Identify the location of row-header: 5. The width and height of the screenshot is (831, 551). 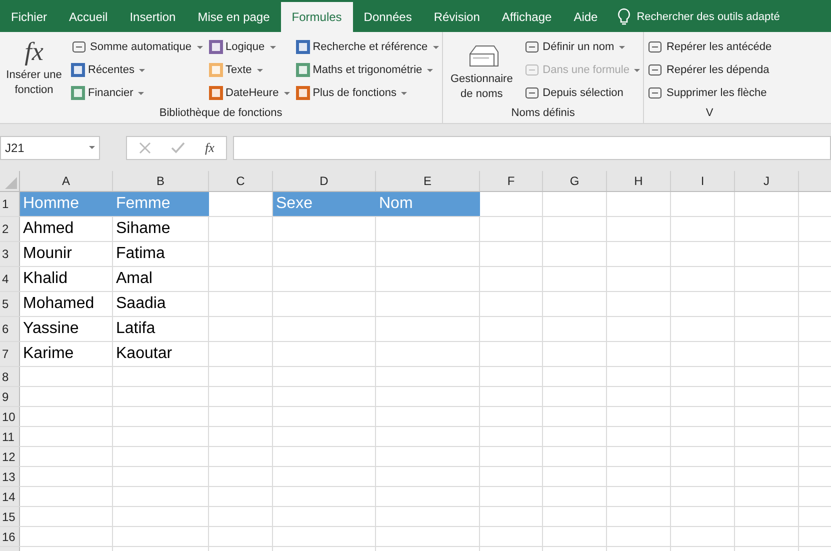
(10, 304).